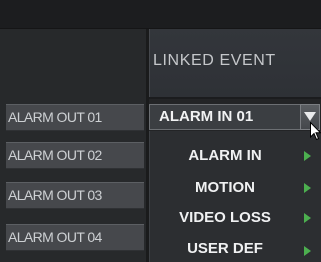 Image resolution: width=321 pixels, height=262 pixels. I want to click on triangle-down-icon, so click(310, 116).